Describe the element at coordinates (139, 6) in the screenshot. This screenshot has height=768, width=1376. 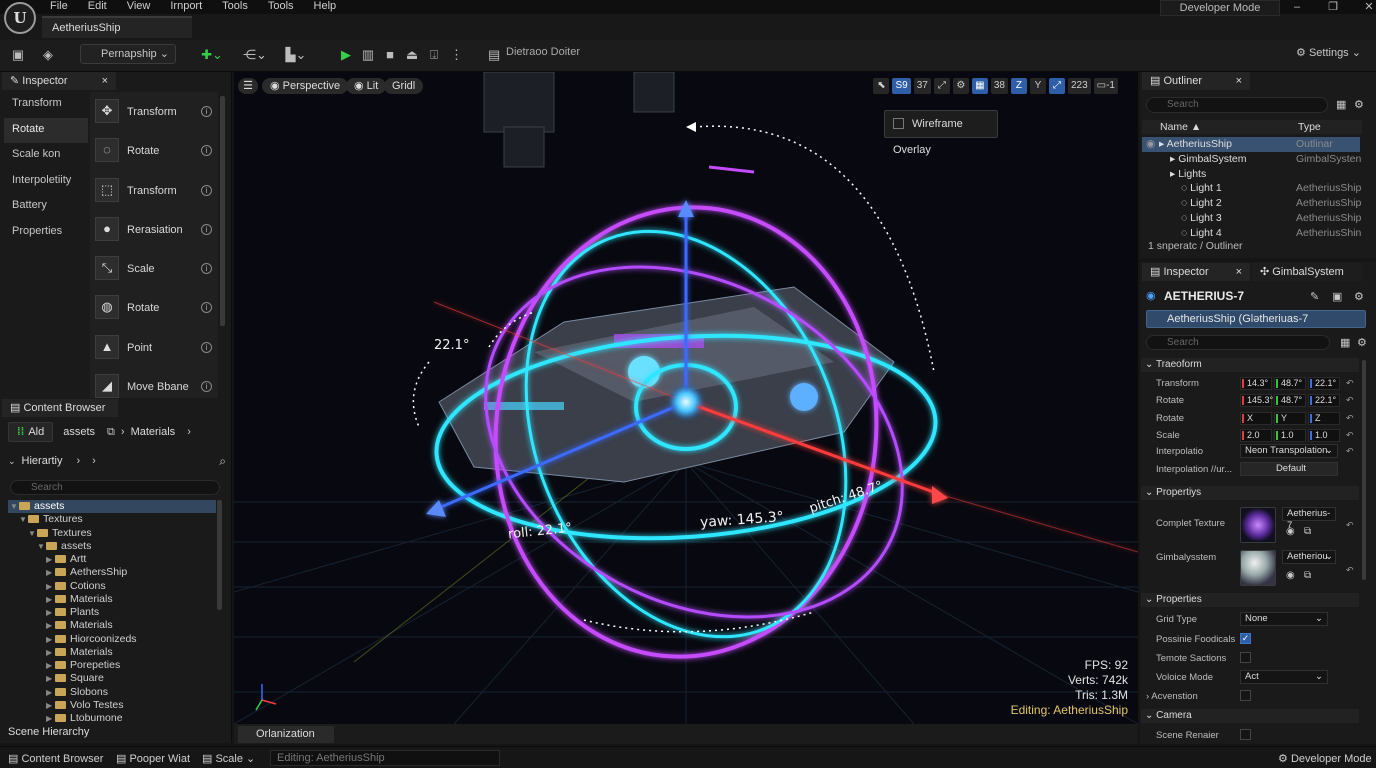
I see `menu-view: View` at that location.